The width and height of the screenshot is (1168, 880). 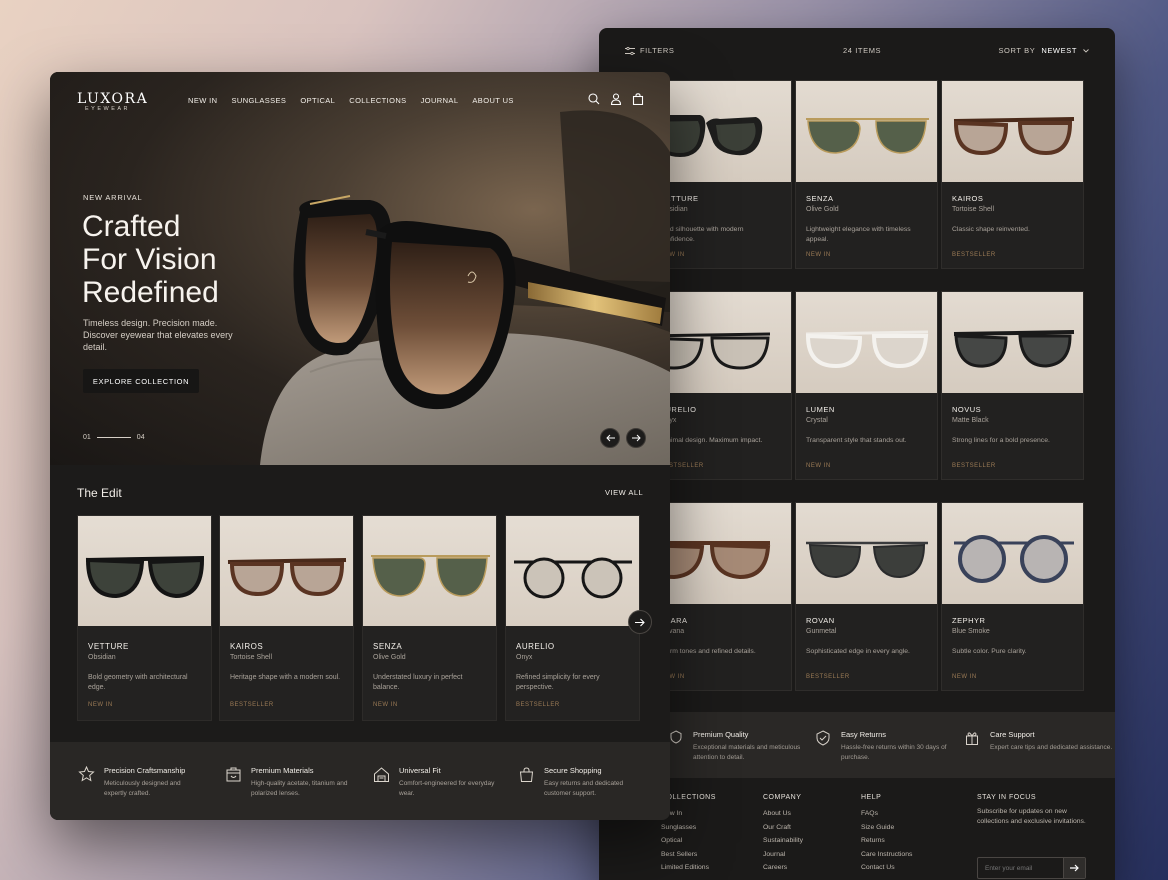 What do you see at coordinates (492, 100) in the screenshot?
I see `nav-item-about-us: ABOUT US` at bounding box center [492, 100].